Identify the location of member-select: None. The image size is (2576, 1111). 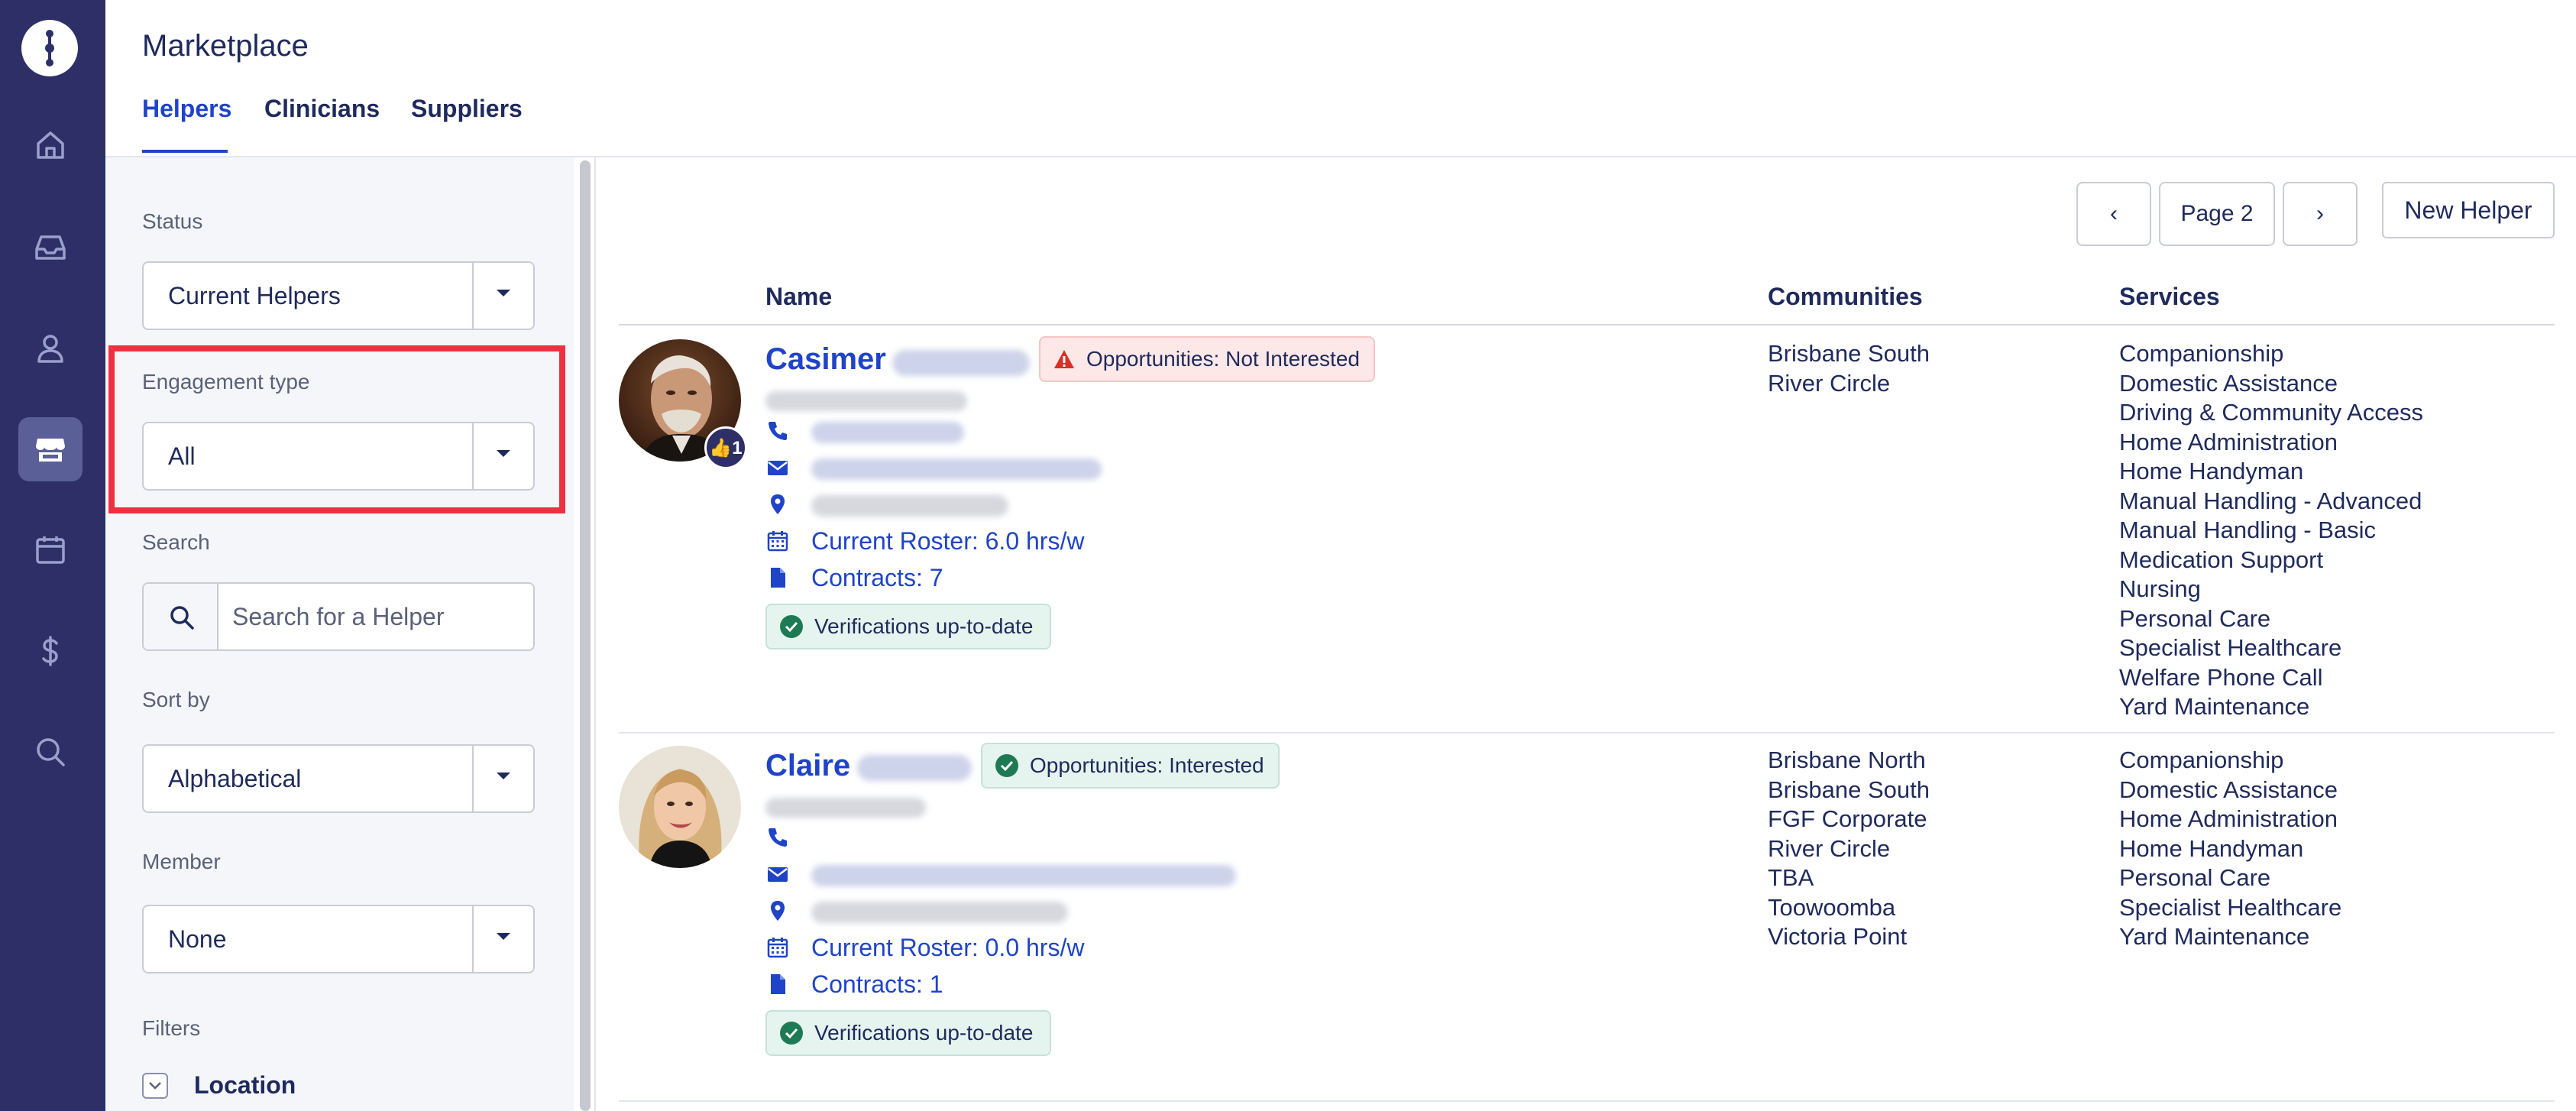
(338, 939).